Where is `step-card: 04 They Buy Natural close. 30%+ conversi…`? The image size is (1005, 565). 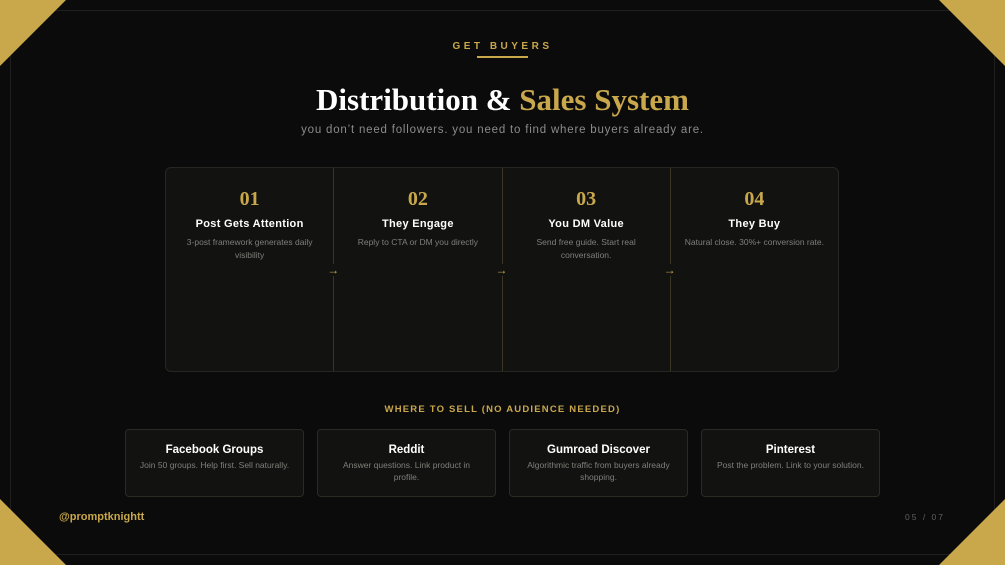
step-card: 04 They Buy Natural close. 30%+ conversi… is located at coordinates (754, 269).